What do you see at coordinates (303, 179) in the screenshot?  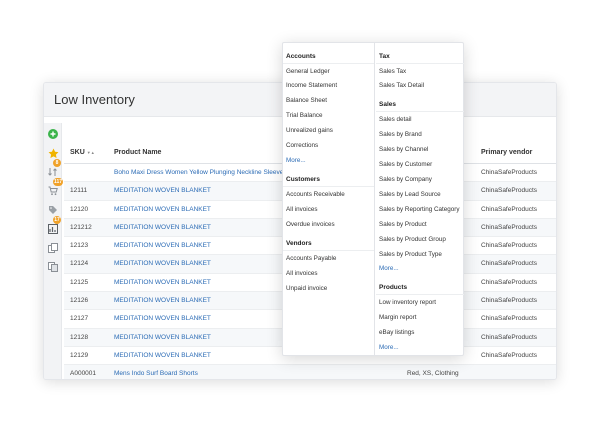 I see `menu-section-customers: Customers` at bounding box center [303, 179].